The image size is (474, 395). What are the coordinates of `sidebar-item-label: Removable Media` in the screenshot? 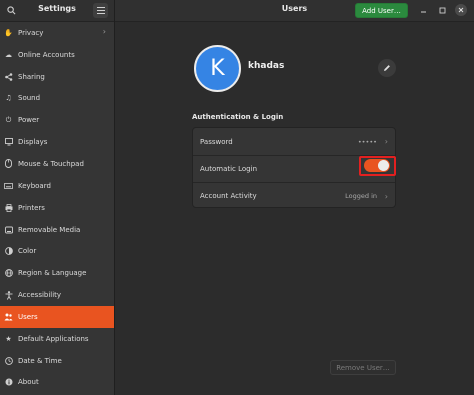 It's located at (49, 229).